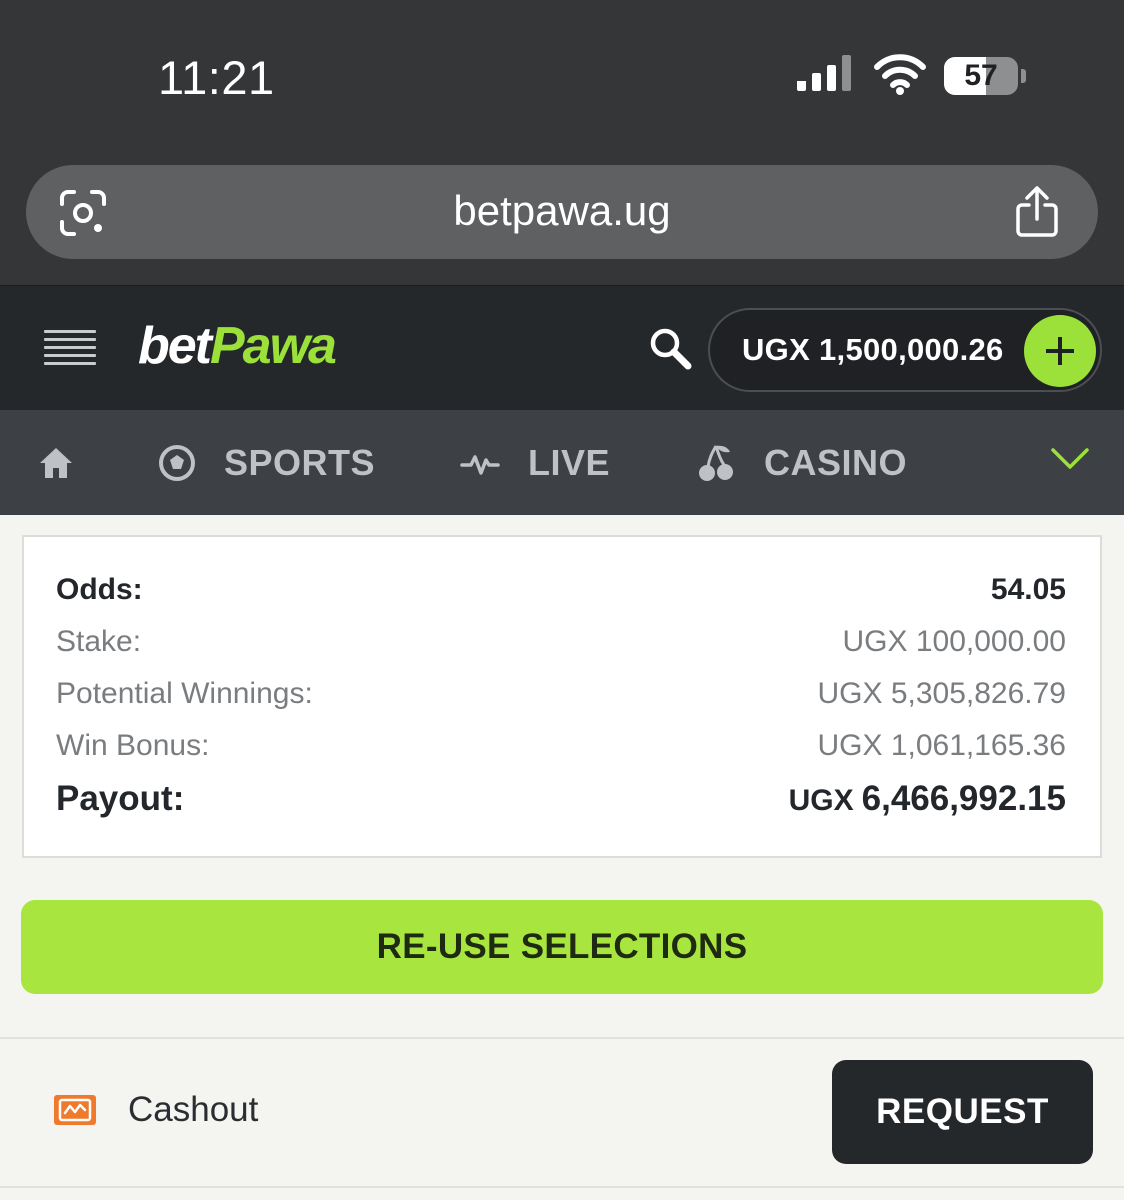 This screenshot has width=1124, height=1200. Describe the element at coordinates (99, 589) in the screenshot. I see `odds-label: Odds:` at that location.